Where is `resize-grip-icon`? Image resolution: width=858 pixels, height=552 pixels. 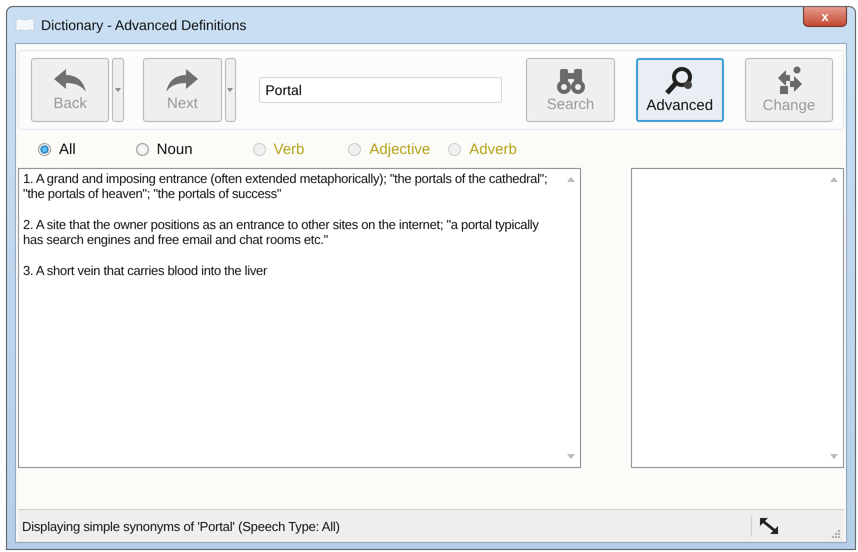 resize-grip-icon is located at coordinates (835, 533).